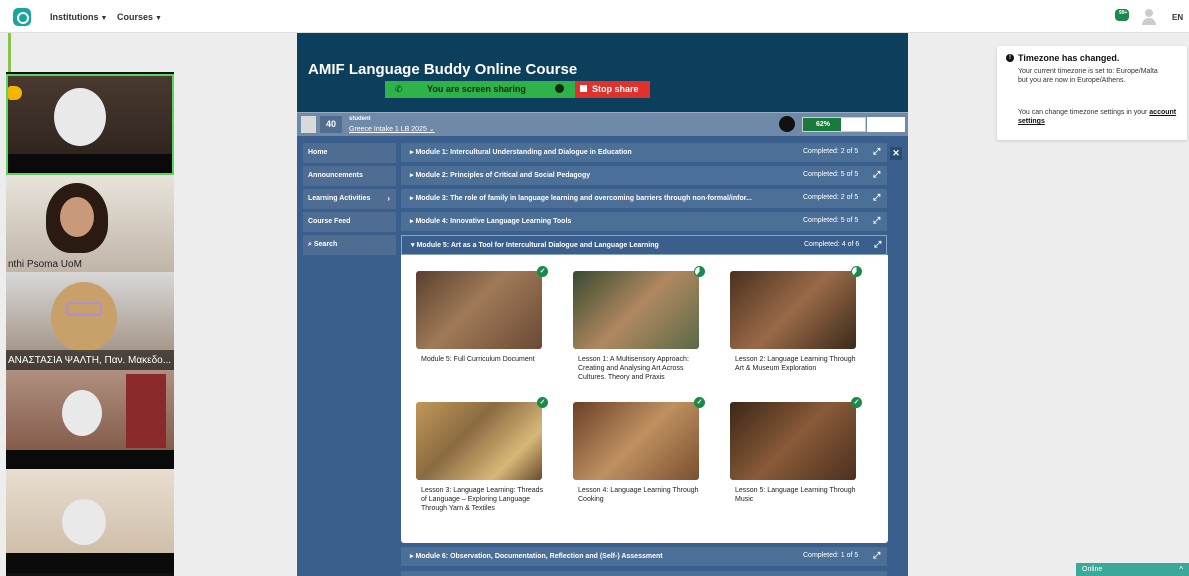 This screenshot has height=576, width=1189. Describe the element at coordinates (90, 223) in the screenshot. I see `participant-tile: nthi Psoma UoM` at that location.